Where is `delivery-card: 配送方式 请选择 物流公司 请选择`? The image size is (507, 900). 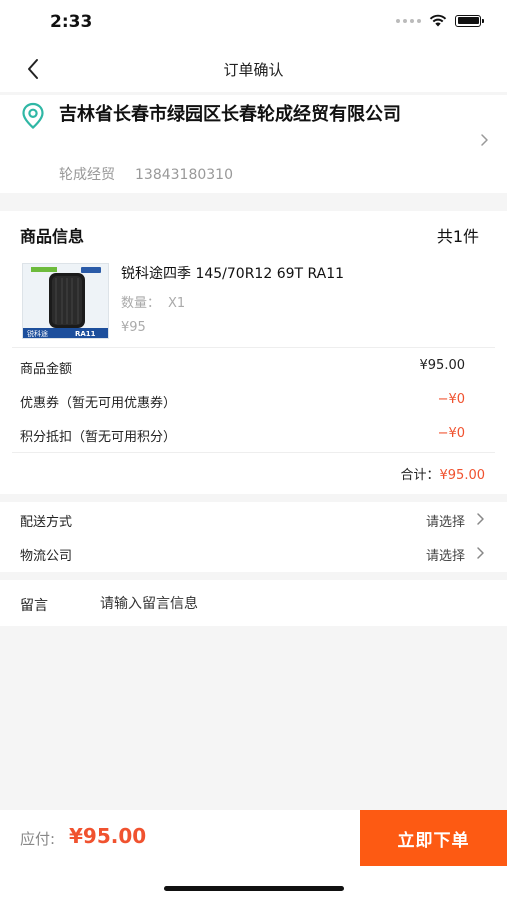 delivery-card: 配送方式 请选择 物流公司 请选择 is located at coordinates (253, 537).